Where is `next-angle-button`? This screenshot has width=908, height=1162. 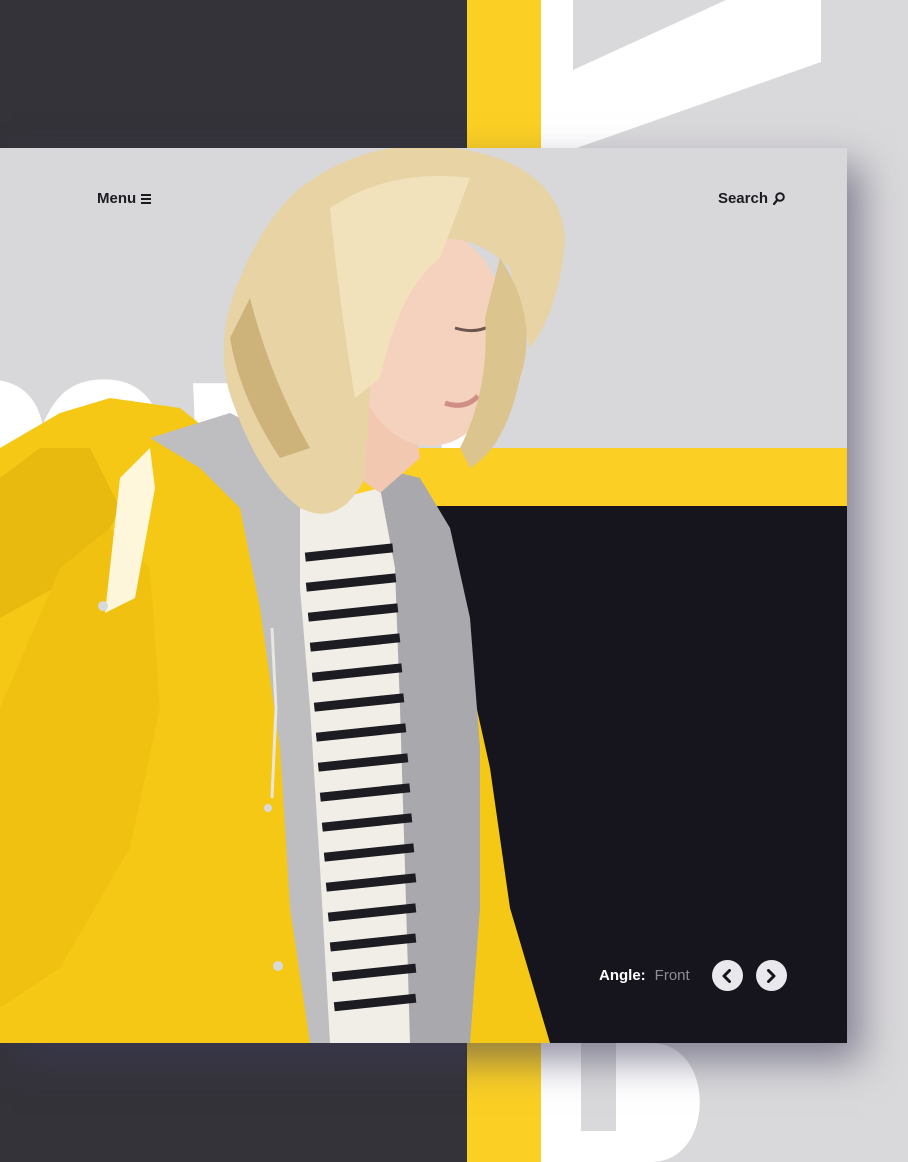 next-angle-button is located at coordinates (771, 975).